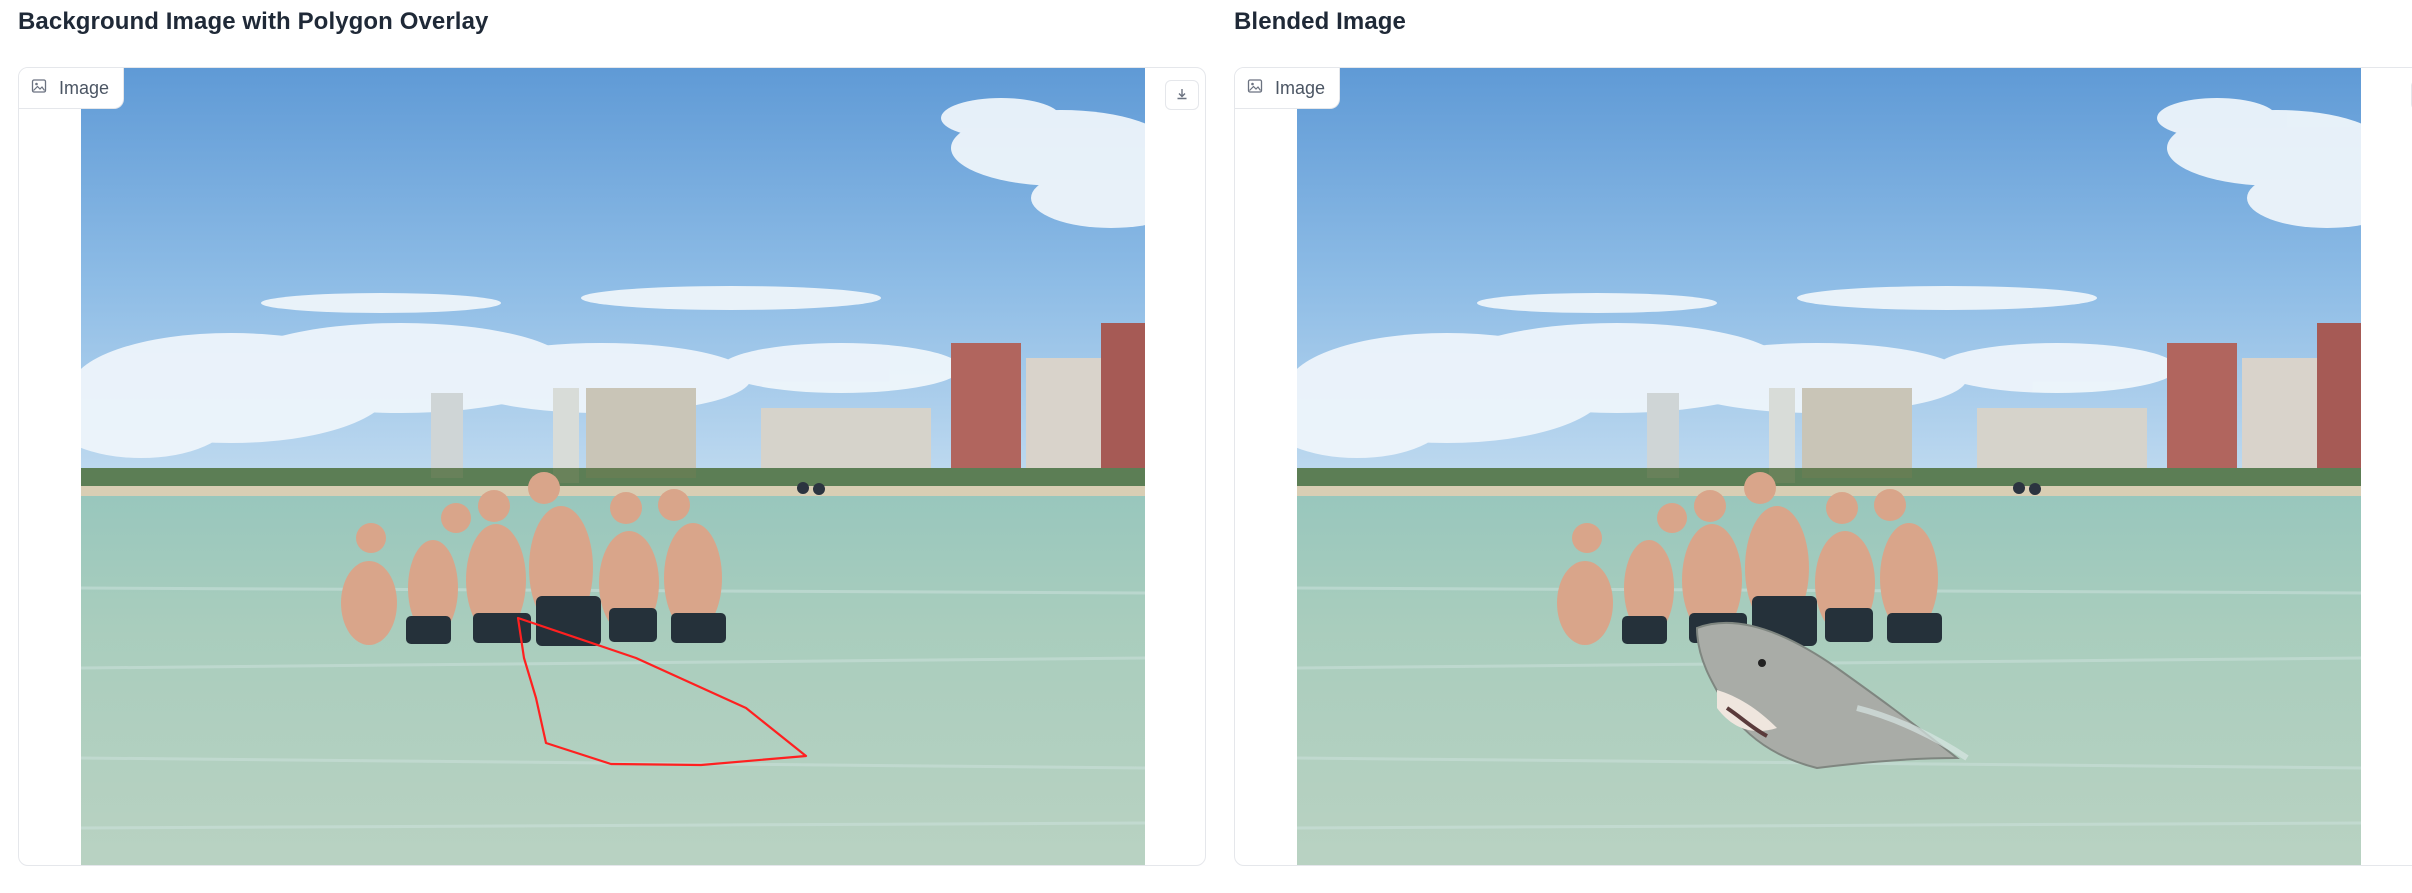 The height and width of the screenshot is (893, 2412). What do you see at coordinates (253, 21) in the screenshot?
I see `panel-title: Background Image with Polygon Overlay` at bounding box center [253, 21].